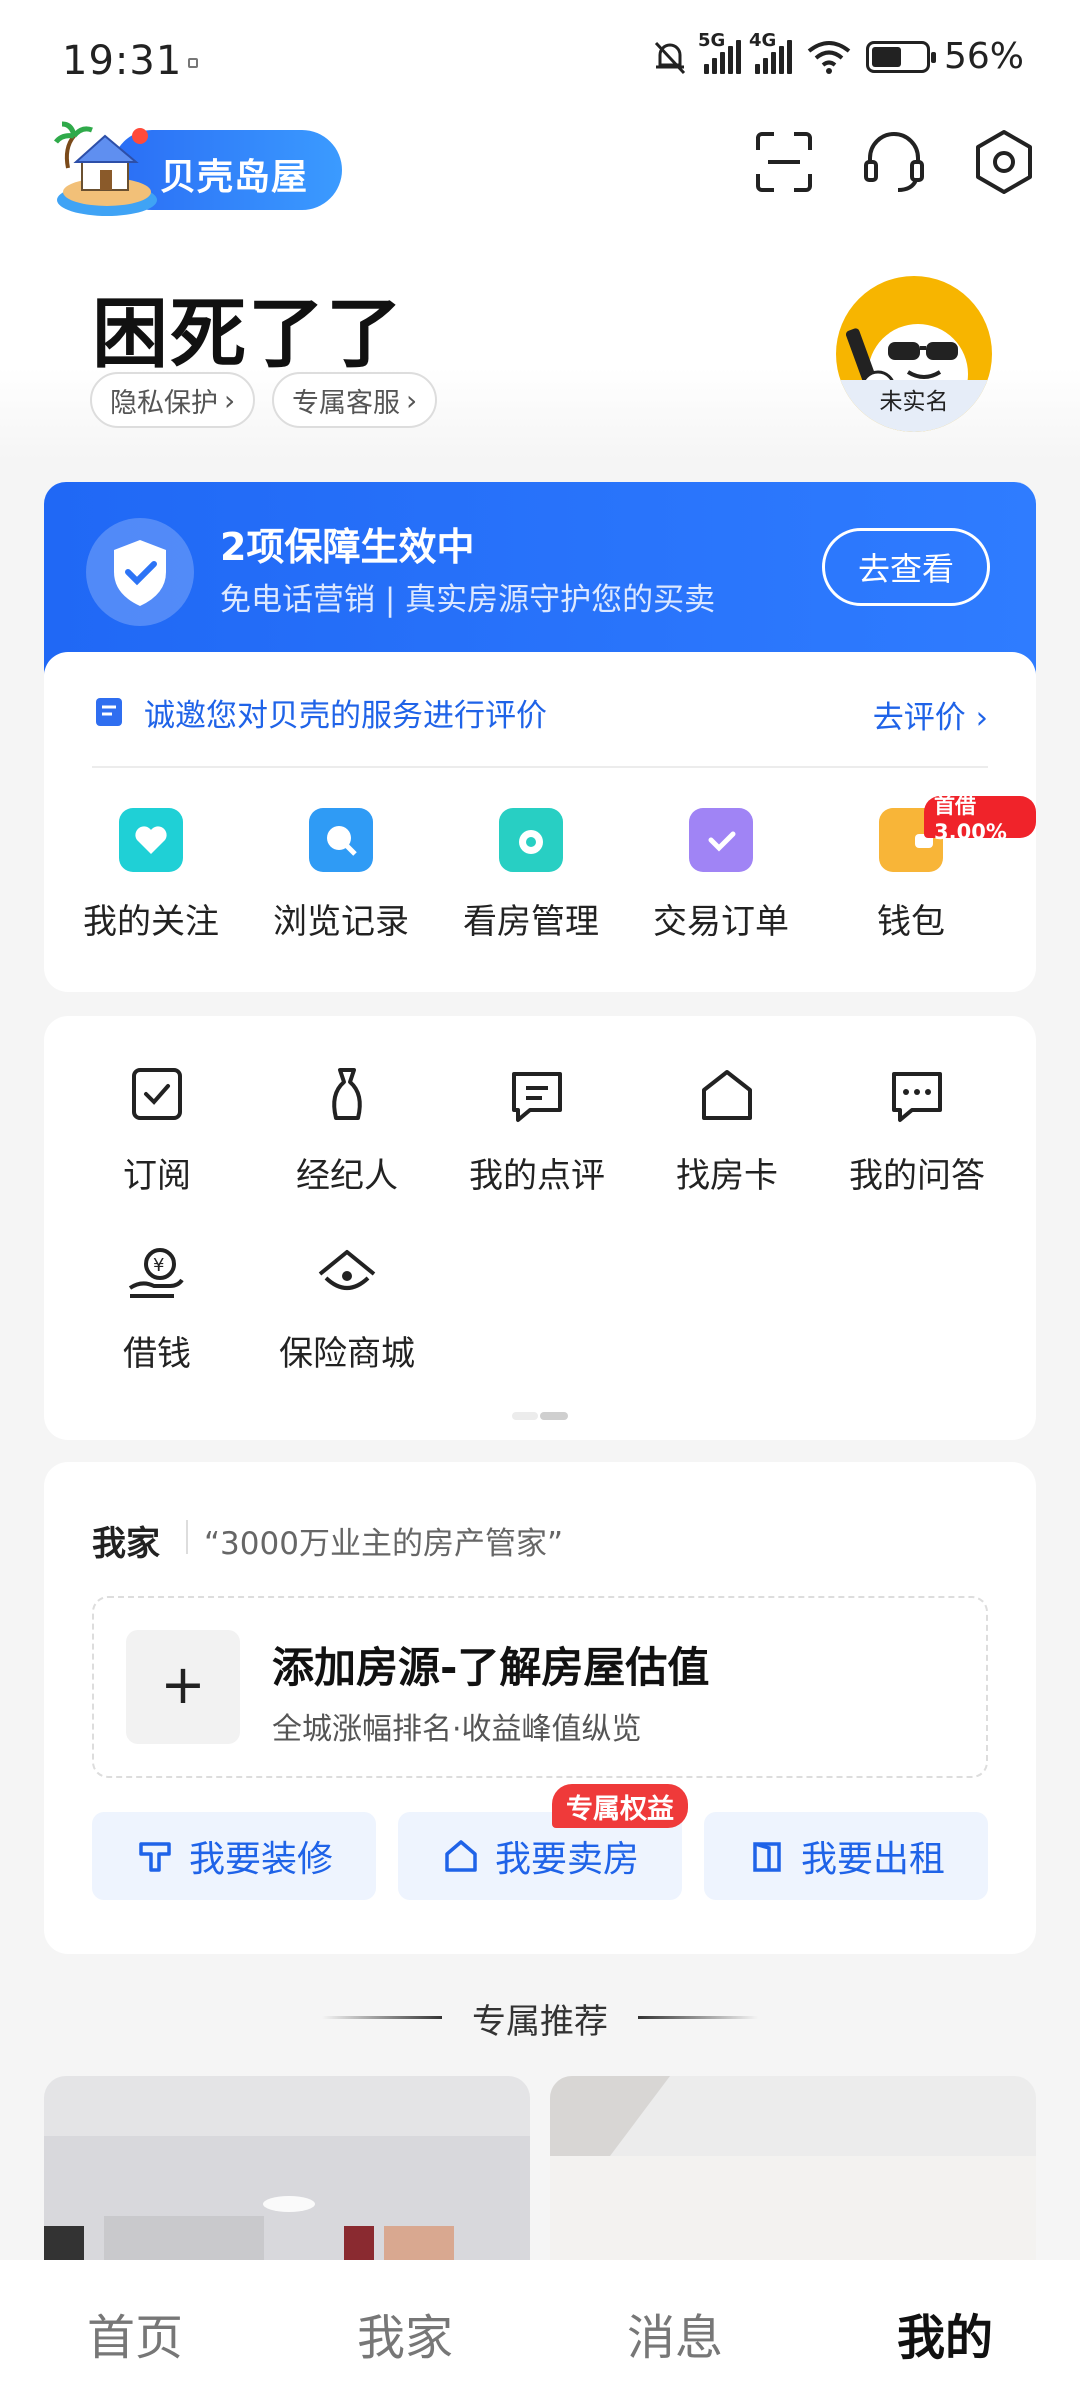 This screenshot has width=1080, height=2400. What do you see at coordinates (872, 1859) in the screenshot?
I see `action-label: 我要出租` at bounding box center [872, 1859].